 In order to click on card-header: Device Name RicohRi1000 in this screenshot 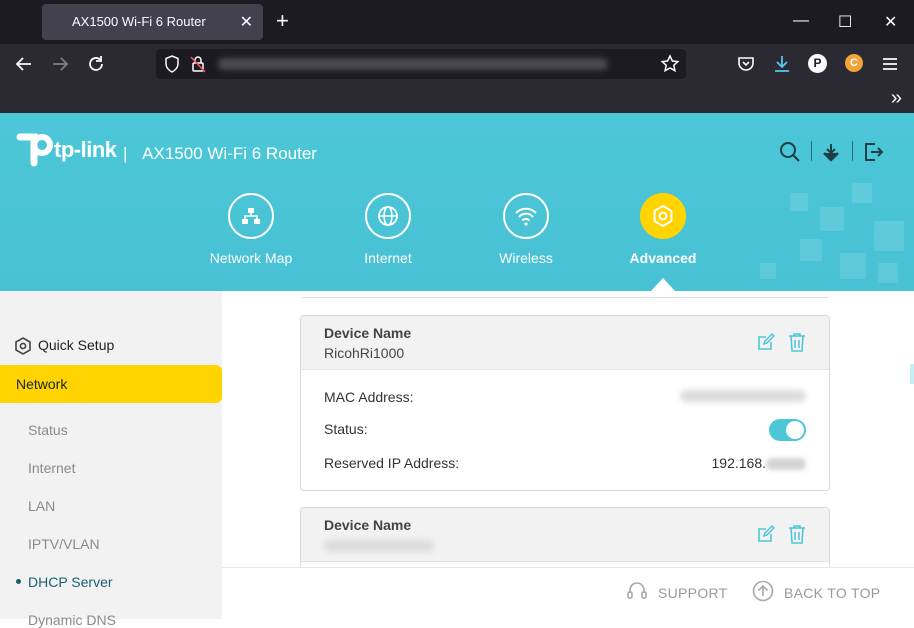, I will do `click(565, 343)`.